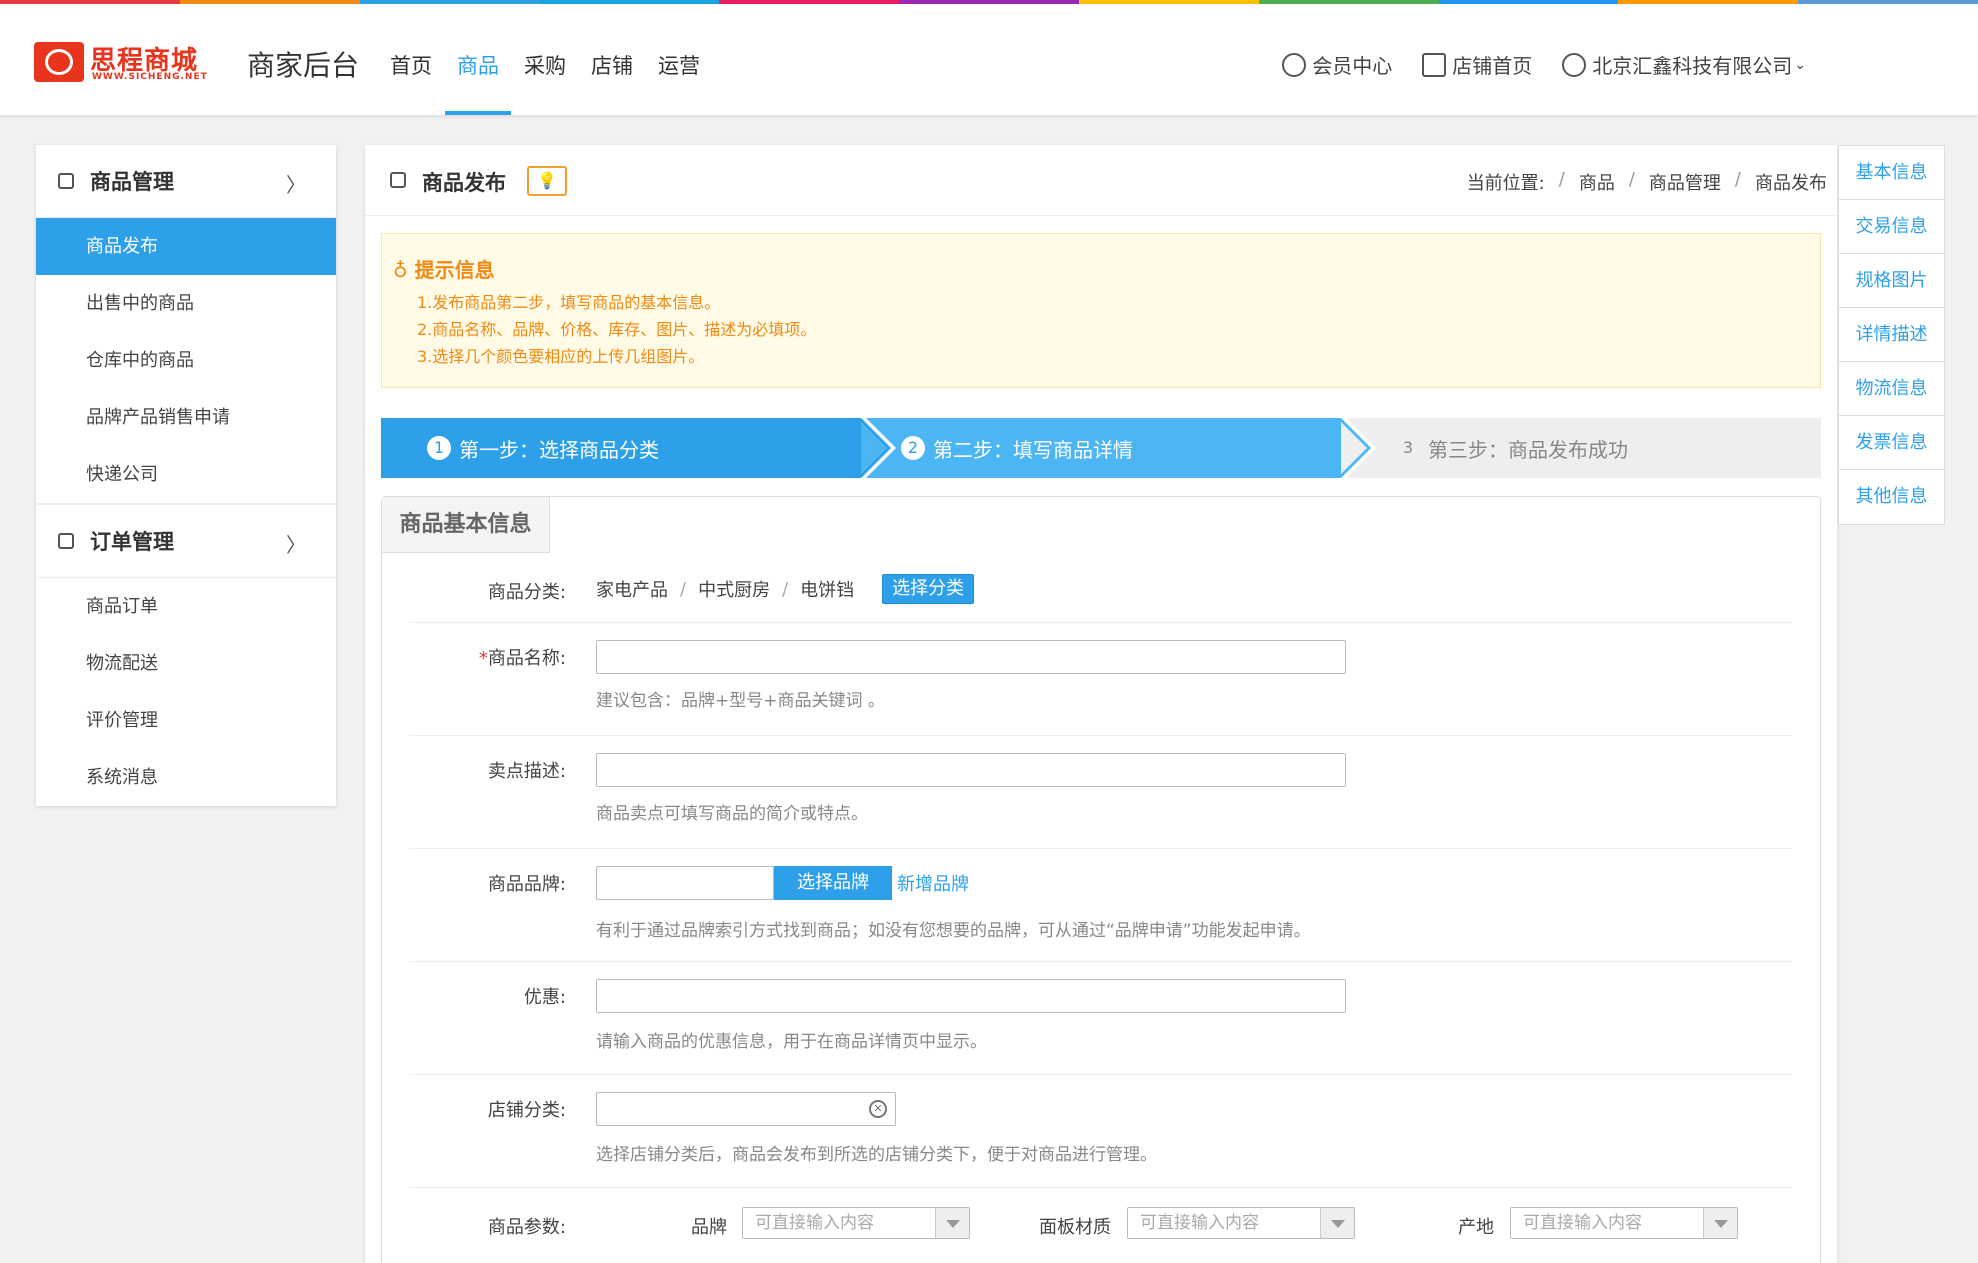 Image resolution: width=1978 pixels, height=1263 pixels. Describe the element at coordinates (186, 303) in the screenshot. I see `sidebar-item-on-sale: 出售中的商品` at that location.